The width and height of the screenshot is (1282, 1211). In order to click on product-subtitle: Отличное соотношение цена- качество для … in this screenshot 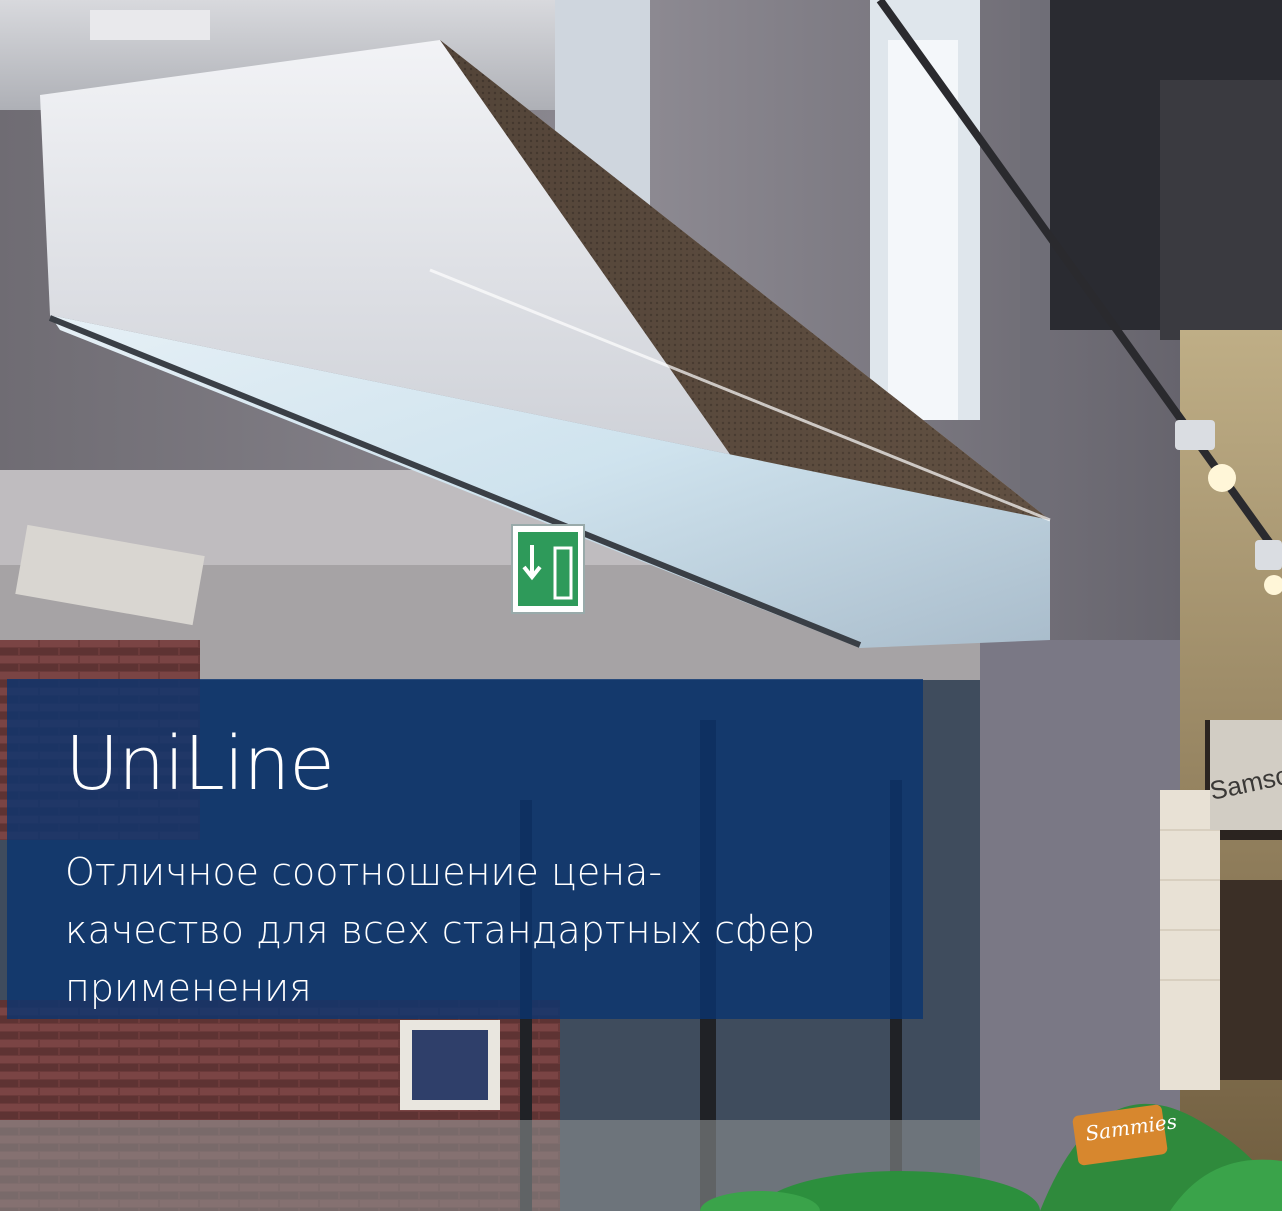, I will do `click(440, 930)`.